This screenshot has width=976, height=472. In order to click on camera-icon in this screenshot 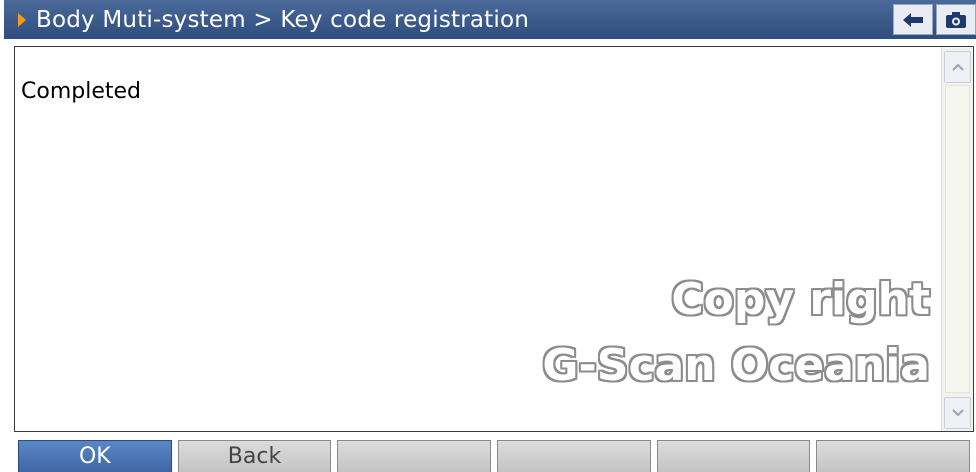, I will do `click(956, 19)`.